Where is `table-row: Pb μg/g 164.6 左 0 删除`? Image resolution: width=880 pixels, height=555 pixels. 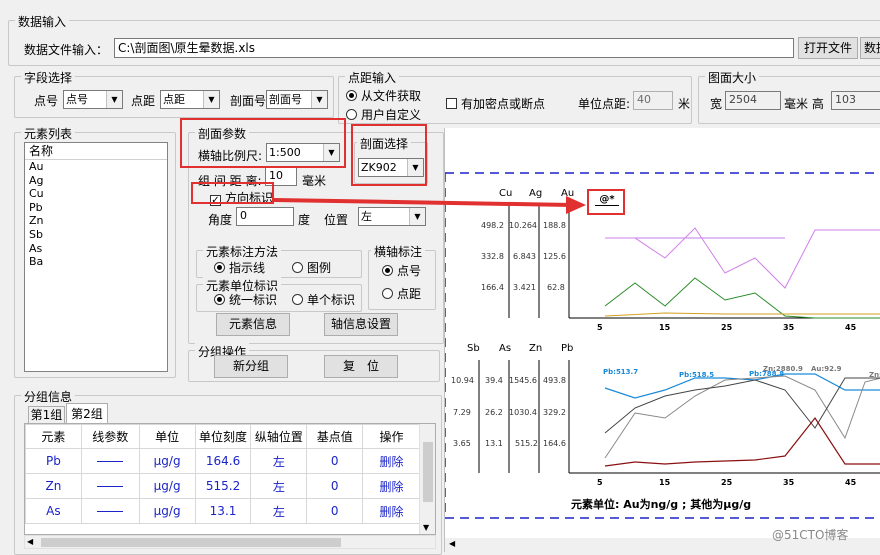 table-row: Pb μg/g 164.6 左 0 删除 is located at coordinates (223, 461).